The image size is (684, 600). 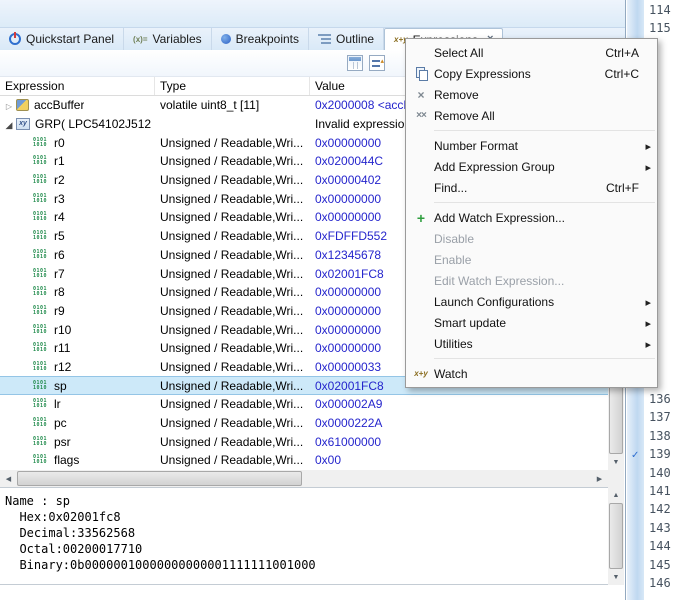 I want to click on copy-icon, so click(x=421, y=74).